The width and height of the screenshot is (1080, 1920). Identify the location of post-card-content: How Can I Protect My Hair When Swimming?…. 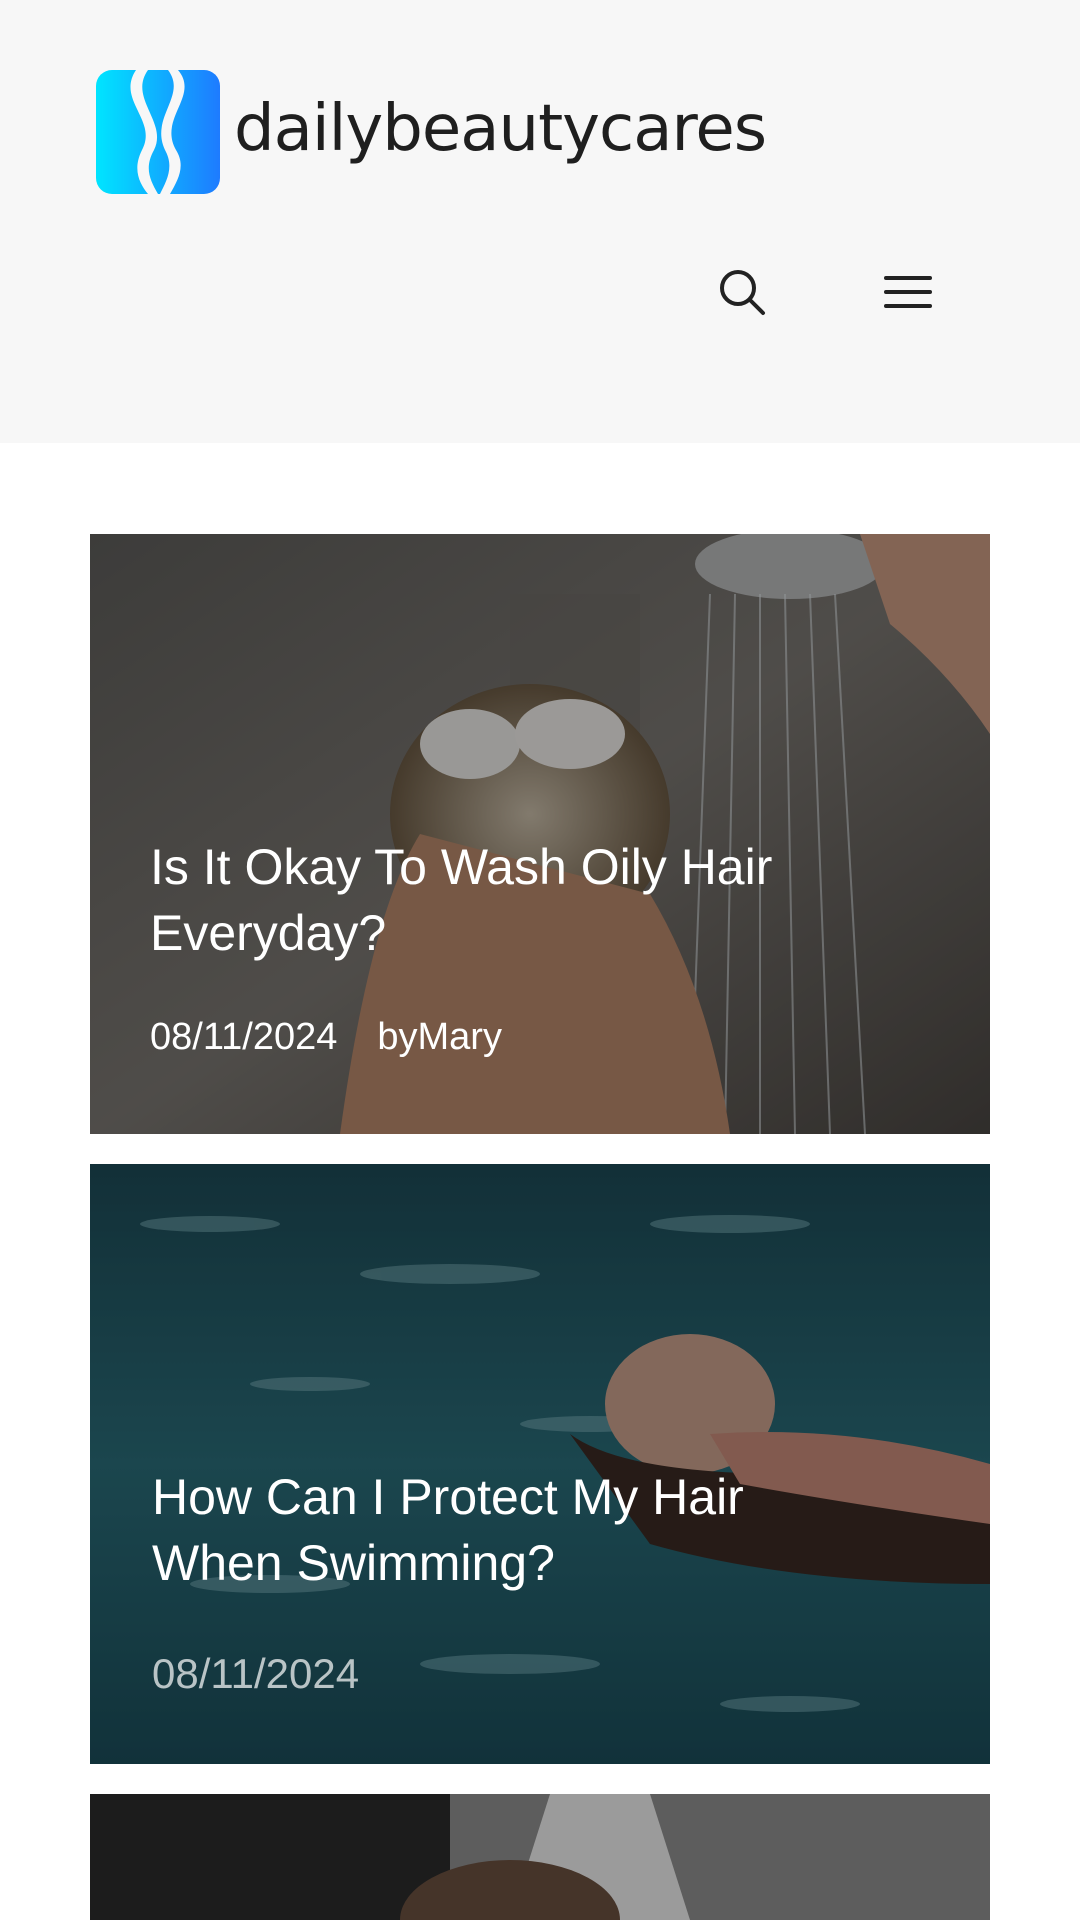
(511, 1581).